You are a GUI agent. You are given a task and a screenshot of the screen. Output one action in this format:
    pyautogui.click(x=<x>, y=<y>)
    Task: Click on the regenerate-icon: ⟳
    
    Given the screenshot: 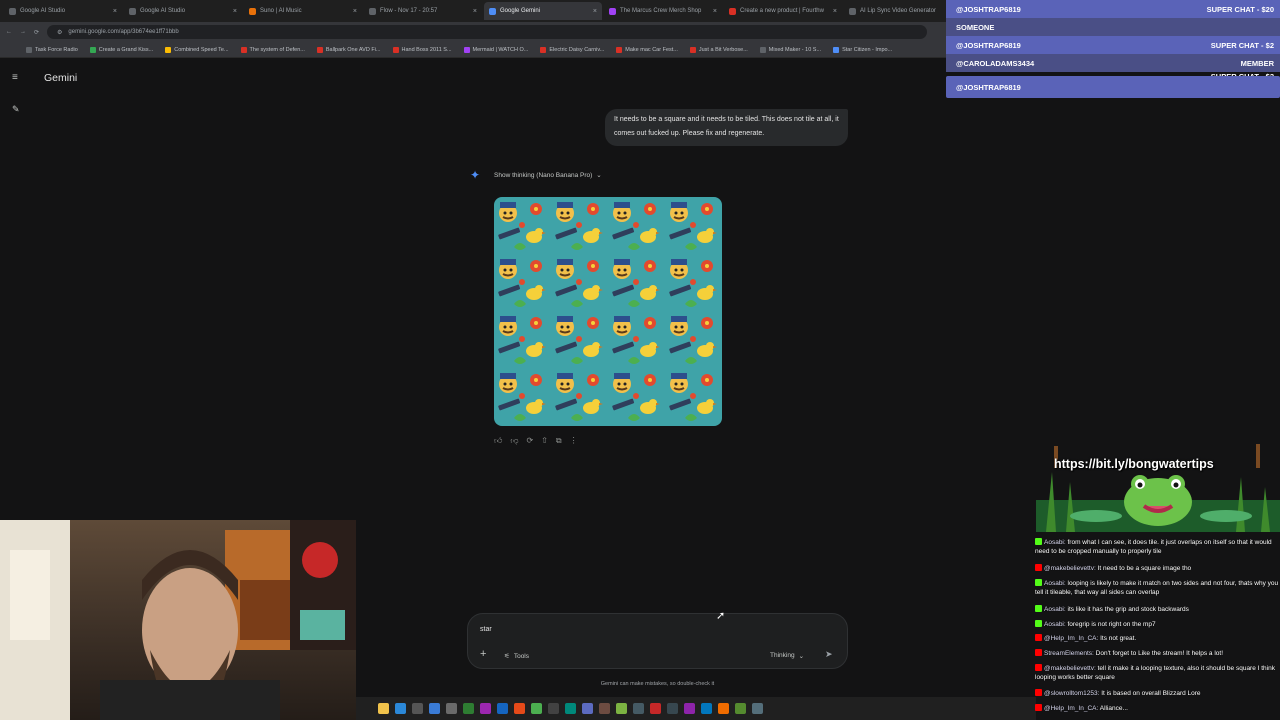 What is the action you would take?
    pyautogui.click(x=530, y=441)
    